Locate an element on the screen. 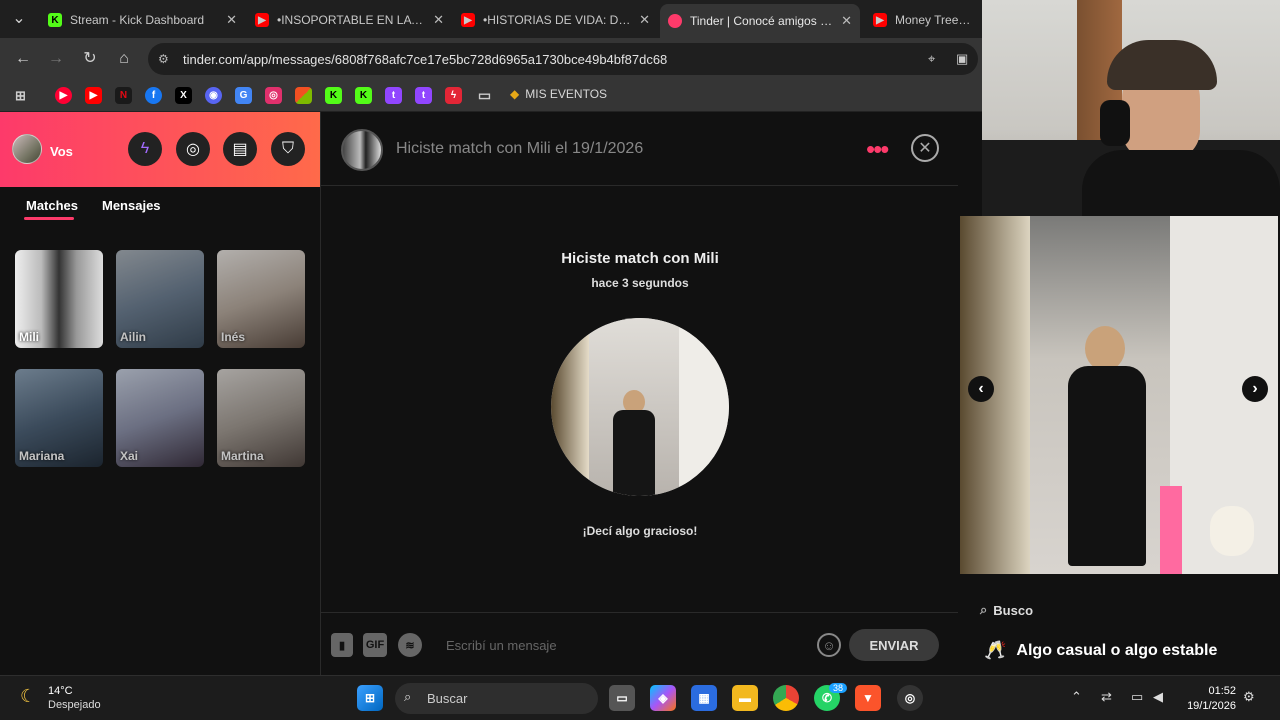 Image resolution: width=1280 pixels, height=720 pixels. tab-title: Stream - Kick Dashboard is located at coordinates (137, 20).